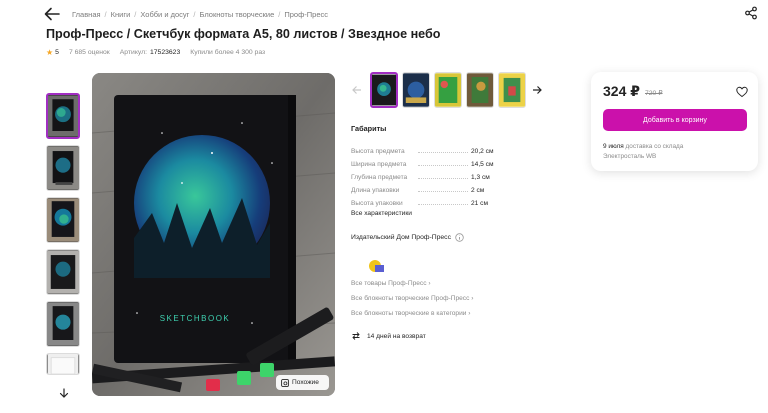 This screenshot has height=413, width=768. Describe the element at coordinates (236, 14) in the screenshot. I see `breadcrumb-item: Блокноты творческие` at that location.